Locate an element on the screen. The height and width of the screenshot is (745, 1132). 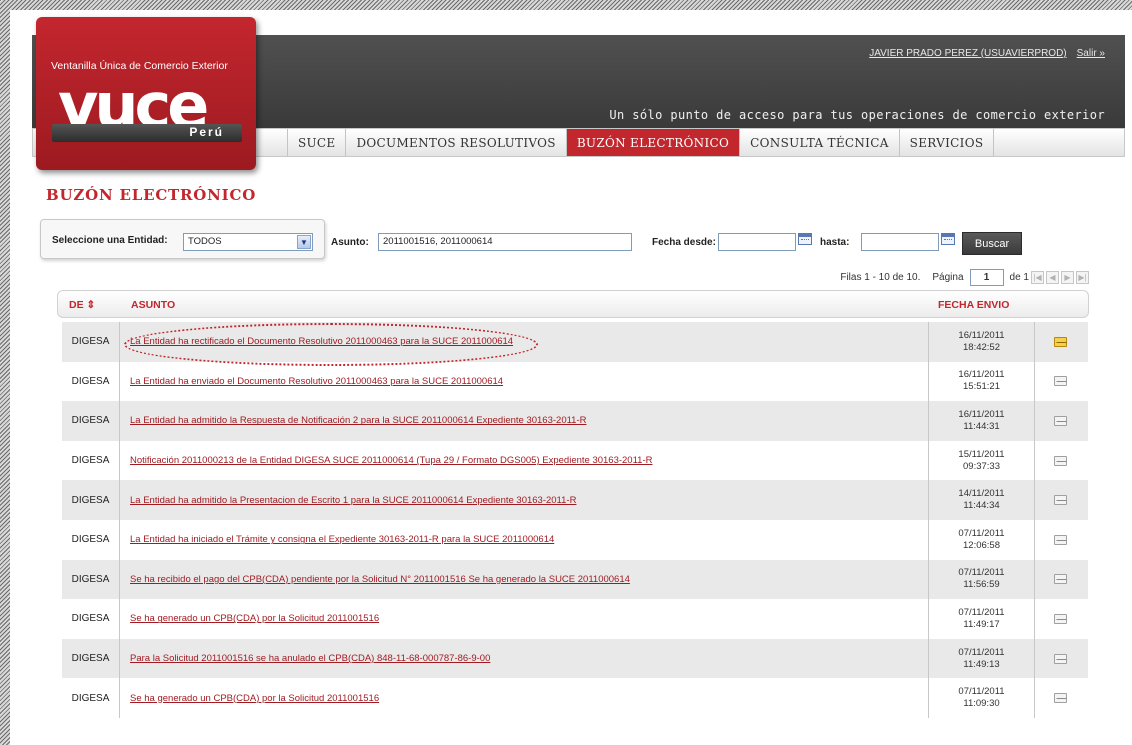
asunto-label: Asunto: is located at coordinates (350, 242).